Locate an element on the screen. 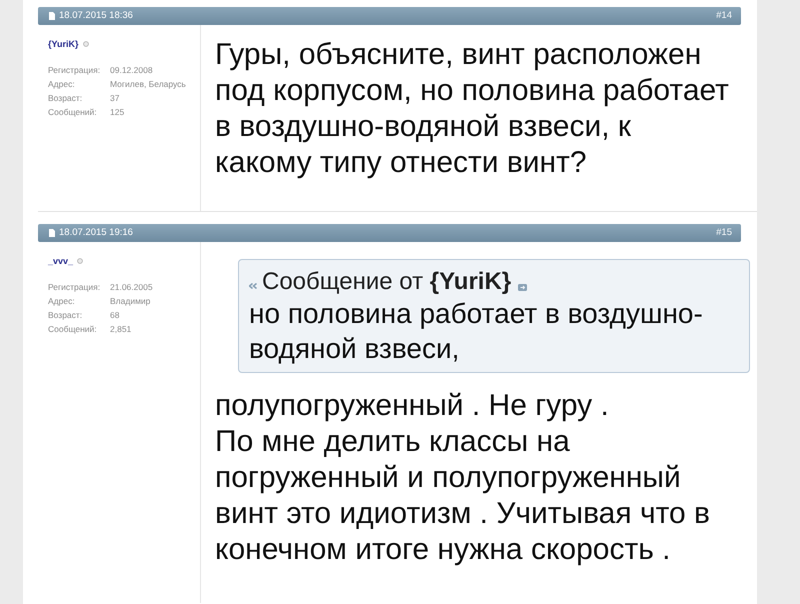  quote-author-line: Сообщение от {YuriK} is located at coordinates (387, 282).